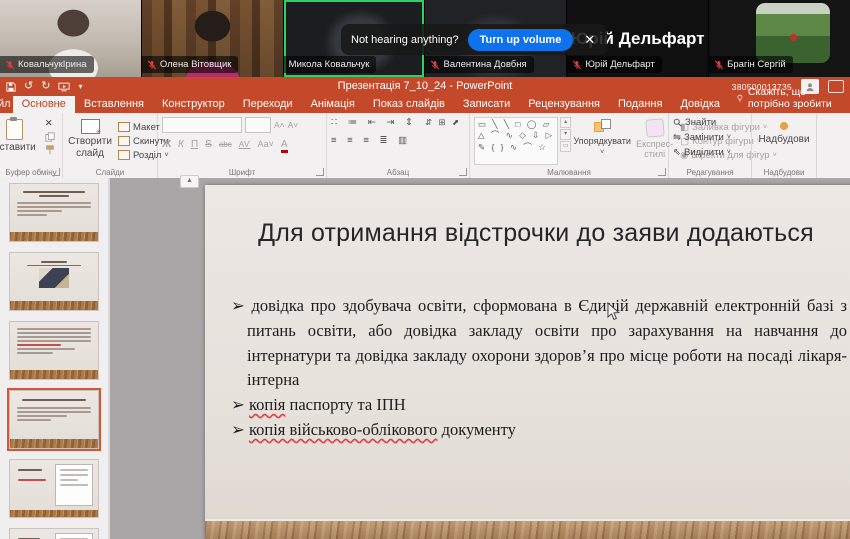 The height and width of the screenshot is (539, 850). What do you see at coordinates (677, 122) in the screenshot?
I see `magnifier-icon` at bounding box center [677, 122].